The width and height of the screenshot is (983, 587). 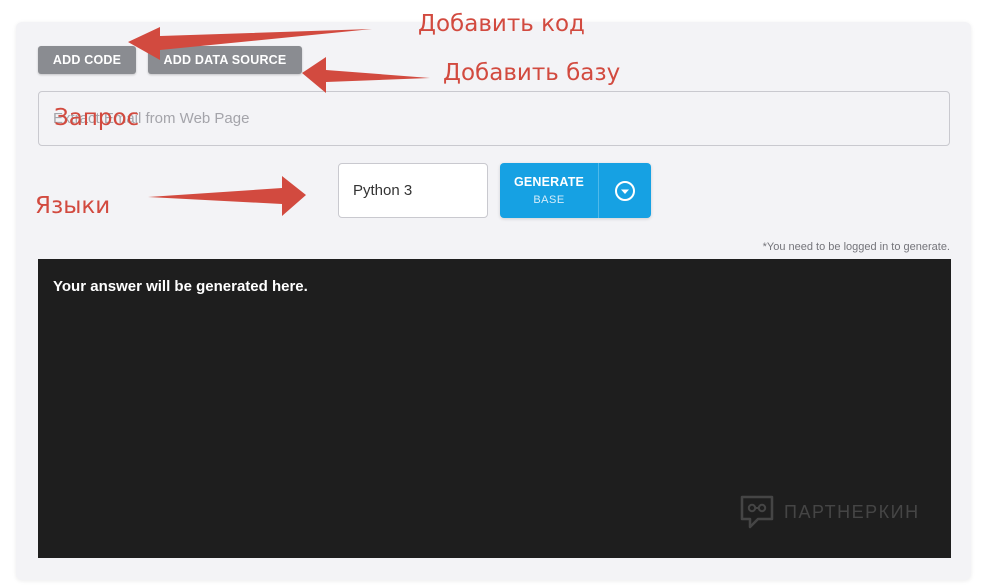 I want to click on query-input, so click(x=494, y=118).